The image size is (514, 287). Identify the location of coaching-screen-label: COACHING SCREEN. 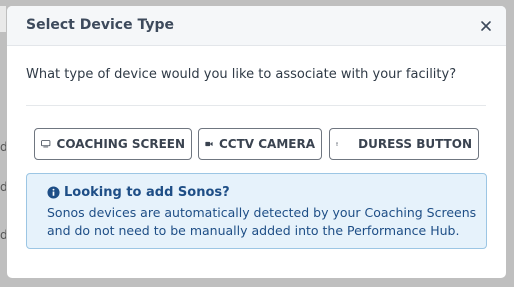
(120, 144).